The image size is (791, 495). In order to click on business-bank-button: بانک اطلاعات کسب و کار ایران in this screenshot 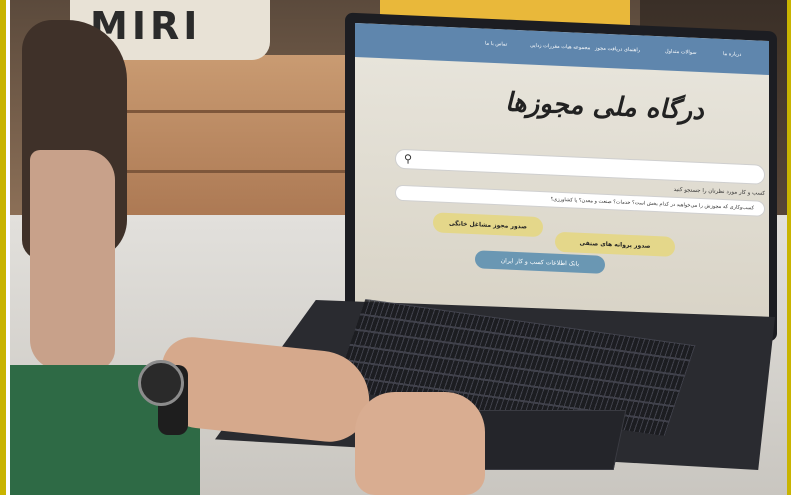, I will do `click(540, 262)`.